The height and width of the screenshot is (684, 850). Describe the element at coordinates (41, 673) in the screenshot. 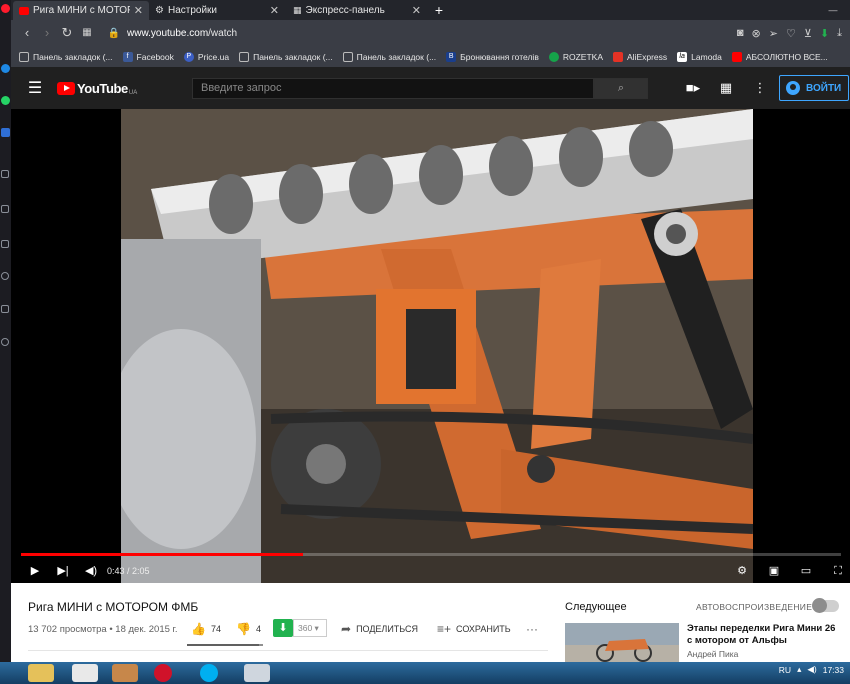

I see `explorer-icon` at that location.